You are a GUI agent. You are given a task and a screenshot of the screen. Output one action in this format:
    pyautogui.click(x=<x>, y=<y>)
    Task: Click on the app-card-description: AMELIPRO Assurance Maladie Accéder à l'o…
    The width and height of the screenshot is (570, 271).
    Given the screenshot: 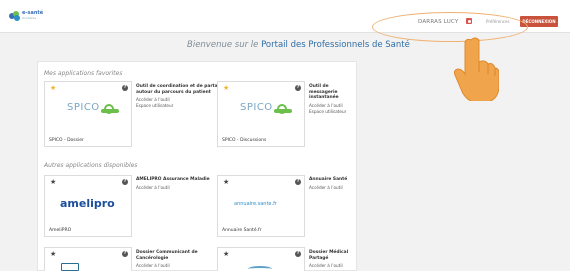 What is the action you would take?
    pyautogui.click(x=181, y=184)
    